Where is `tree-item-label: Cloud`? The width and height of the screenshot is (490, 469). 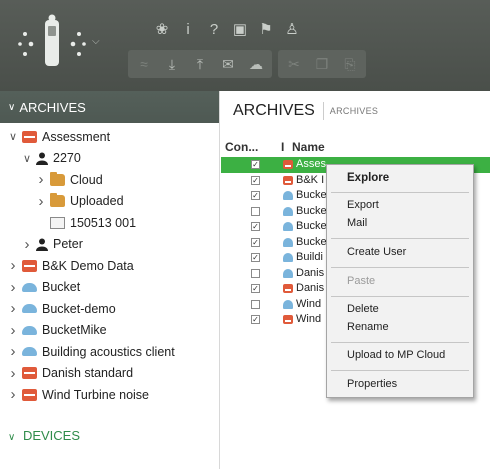
tree-item-label: Cloud is located at coordinates (86, 179).